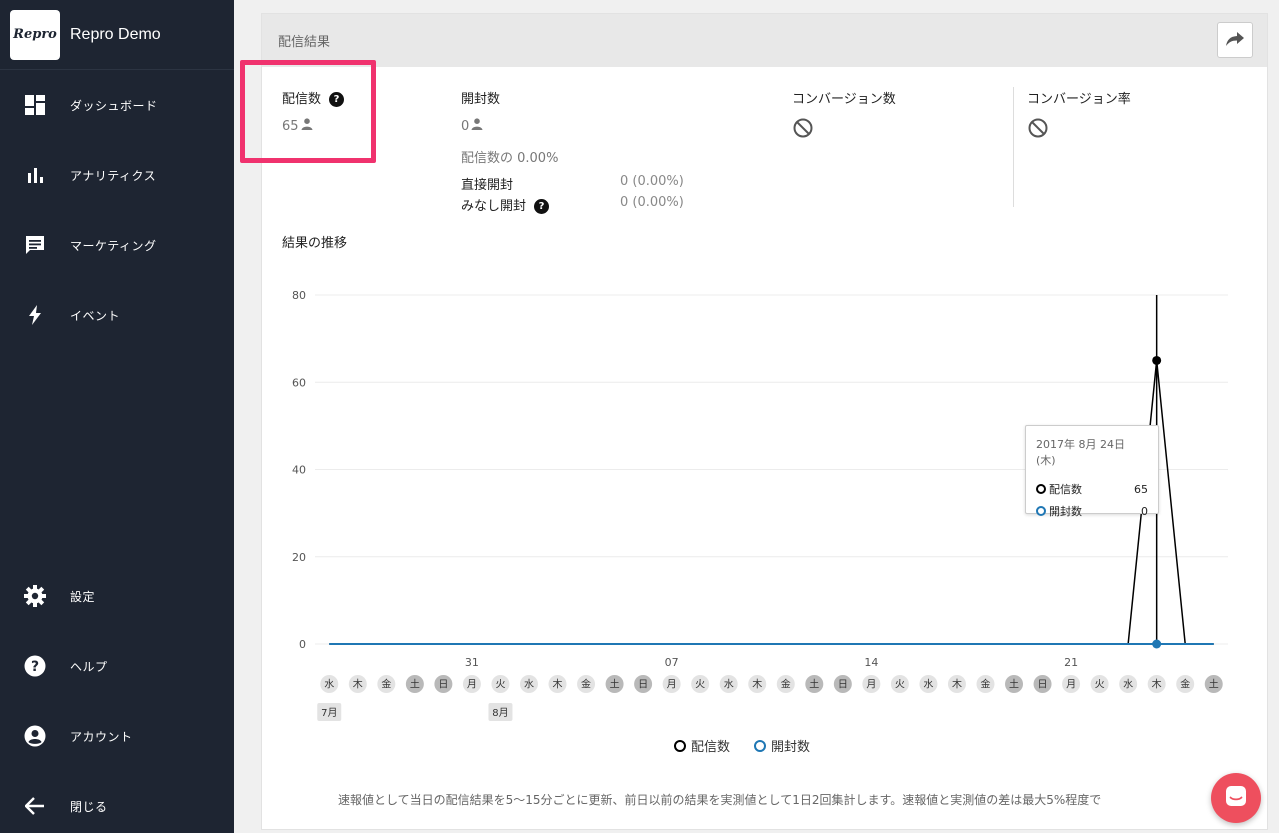 Image resolution: width=1279 pixels, height=833 pixels. I want to click on legend-item-delivered: 配信数, so click(702, 745).